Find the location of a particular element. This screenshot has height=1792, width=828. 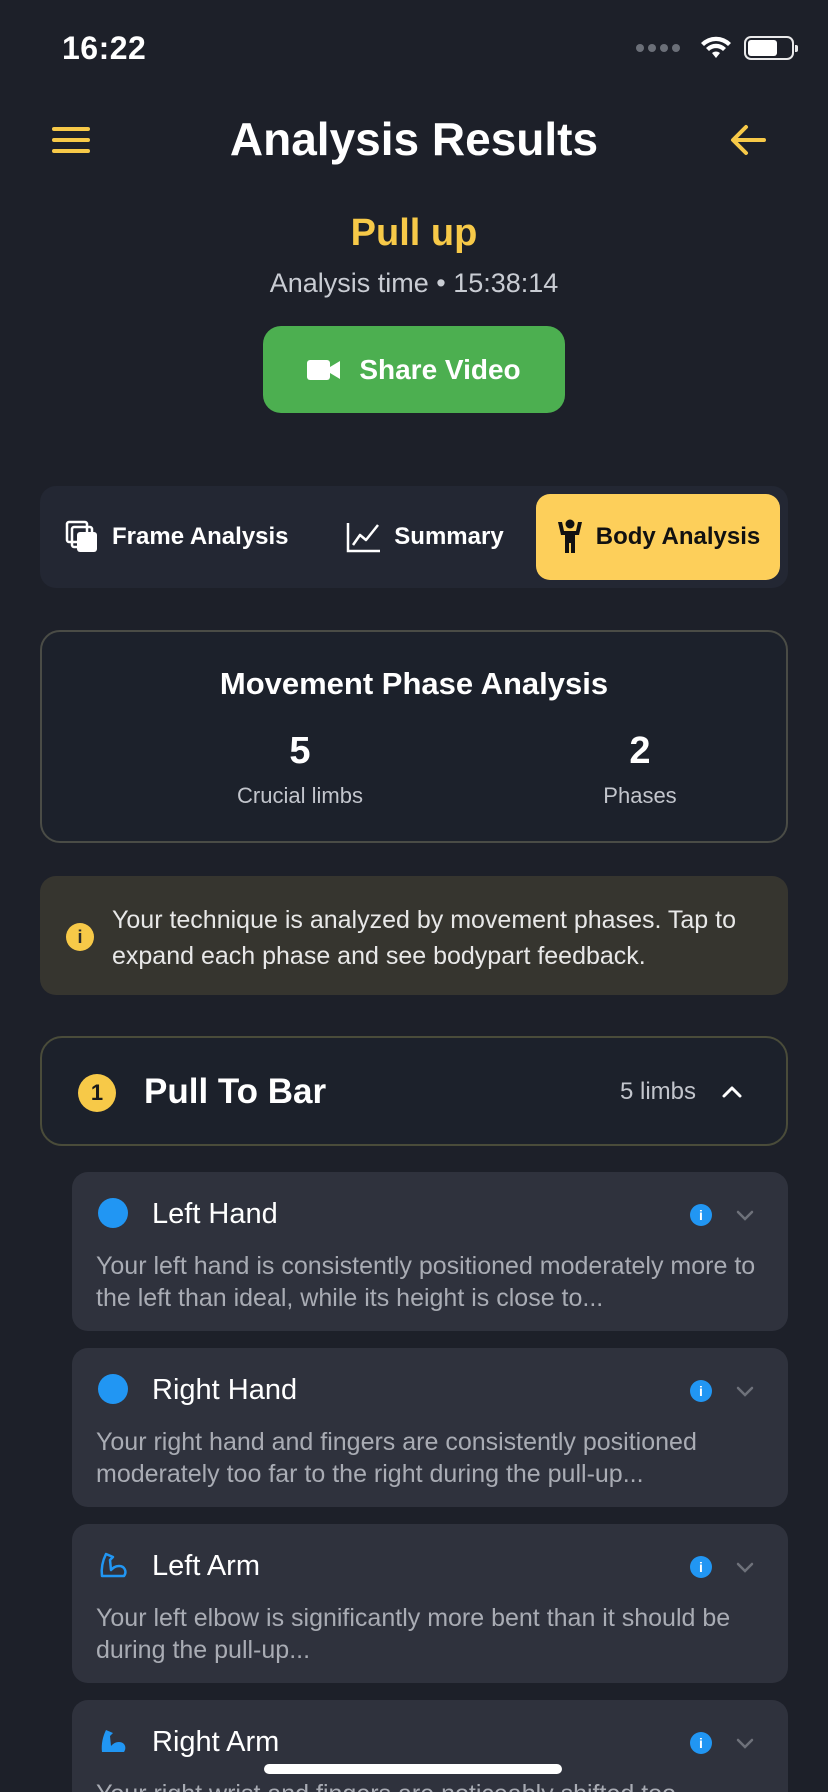

tab-bar: Frame Analysis Summary Body Analysis is located at coordinates (414, 537).